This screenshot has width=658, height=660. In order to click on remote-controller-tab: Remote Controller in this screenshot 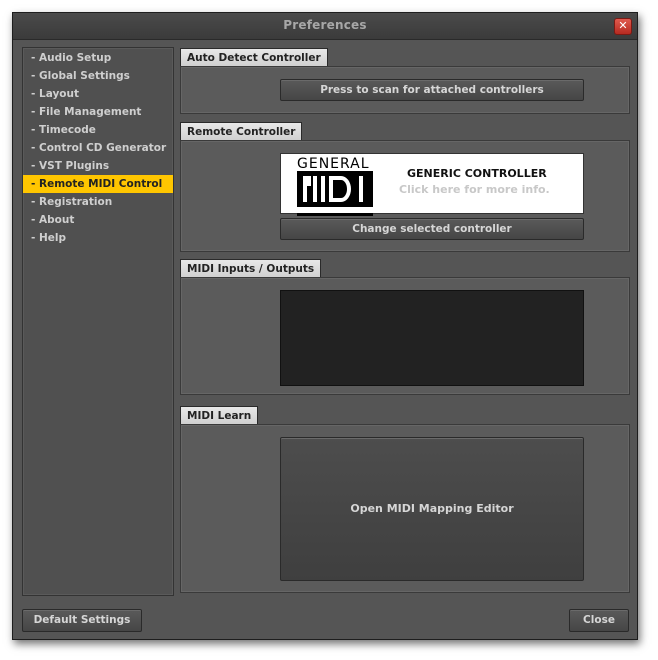, I will do `click(241, 131)`.